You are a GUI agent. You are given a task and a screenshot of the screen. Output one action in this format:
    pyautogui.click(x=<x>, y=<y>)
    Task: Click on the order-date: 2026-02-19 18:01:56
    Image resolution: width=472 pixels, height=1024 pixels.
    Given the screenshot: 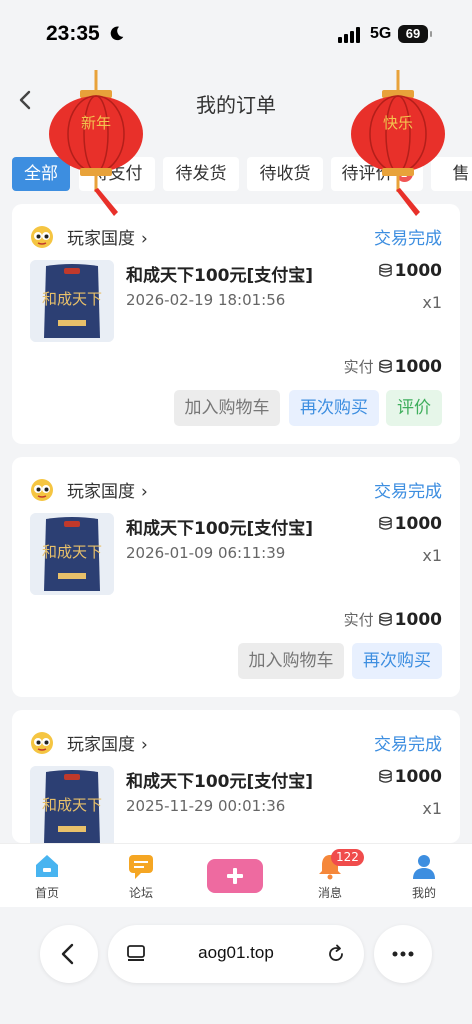 What is the action you would take?
    pyautogui.click(x=206, y=300)
    